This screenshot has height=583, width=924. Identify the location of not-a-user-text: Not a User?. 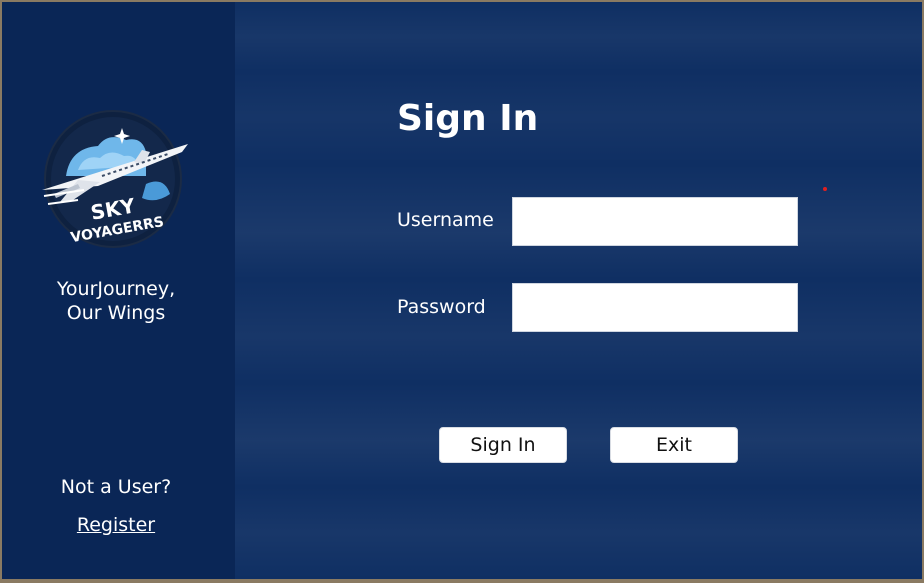
(116, 487).